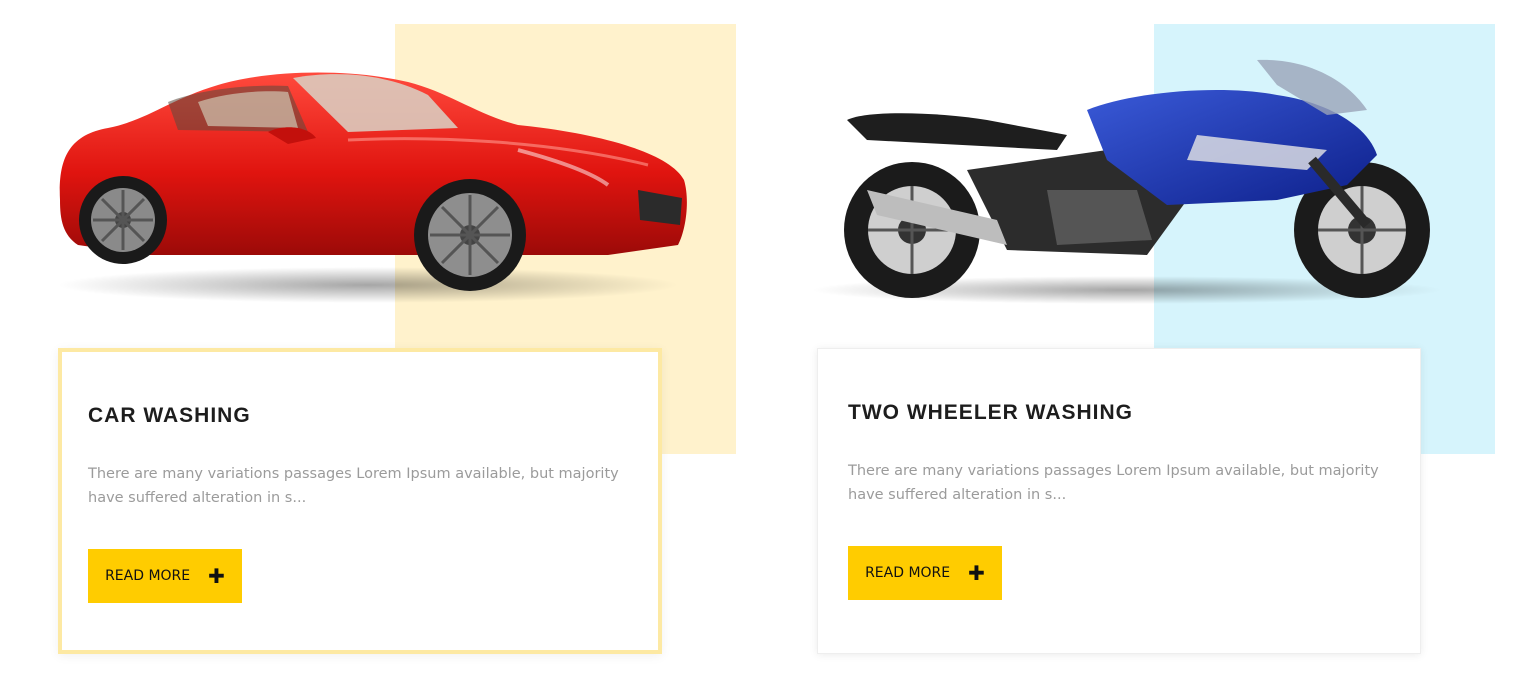 Image resolution: width=1513 pixels, height=687 pixels. Describe the element at coordinates (169, 415) in the screenshot. I see `card-title: CAR WASHING` at that location.